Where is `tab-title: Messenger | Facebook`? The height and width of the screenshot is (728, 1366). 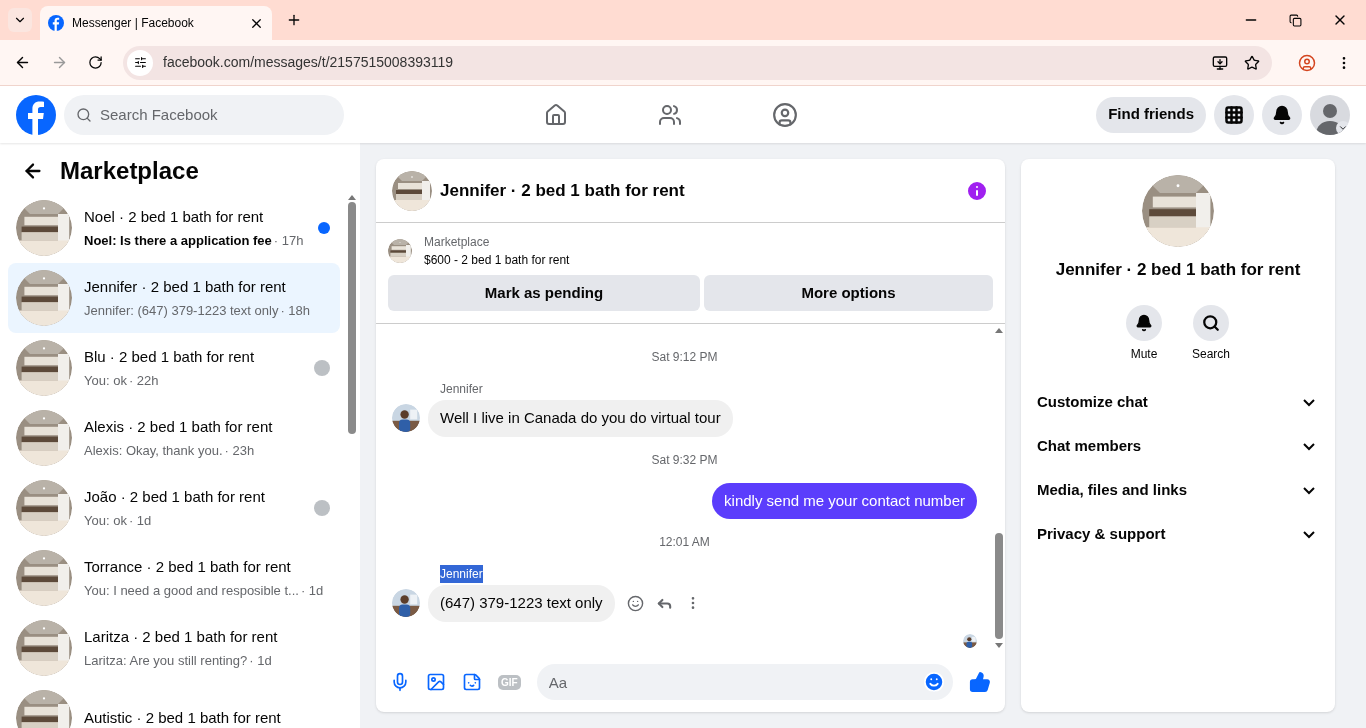 tab-title: Messenger | Facebook is located at coordinates (133, 23).